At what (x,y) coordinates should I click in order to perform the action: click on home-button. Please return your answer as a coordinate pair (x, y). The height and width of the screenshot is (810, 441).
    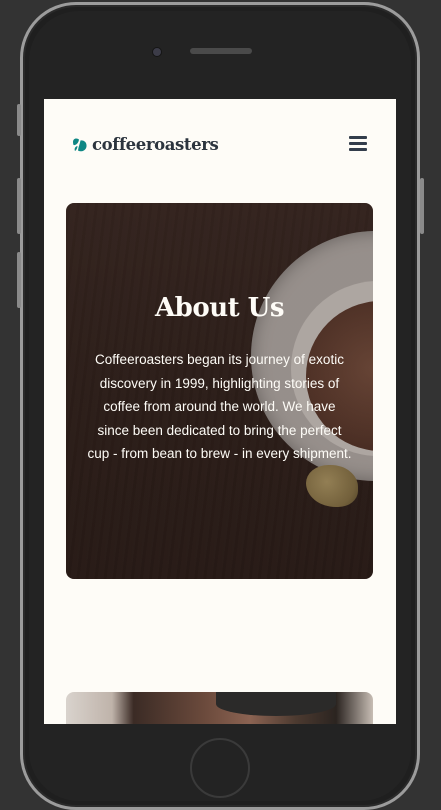
    Looking at the image, I should click on (220, 768).